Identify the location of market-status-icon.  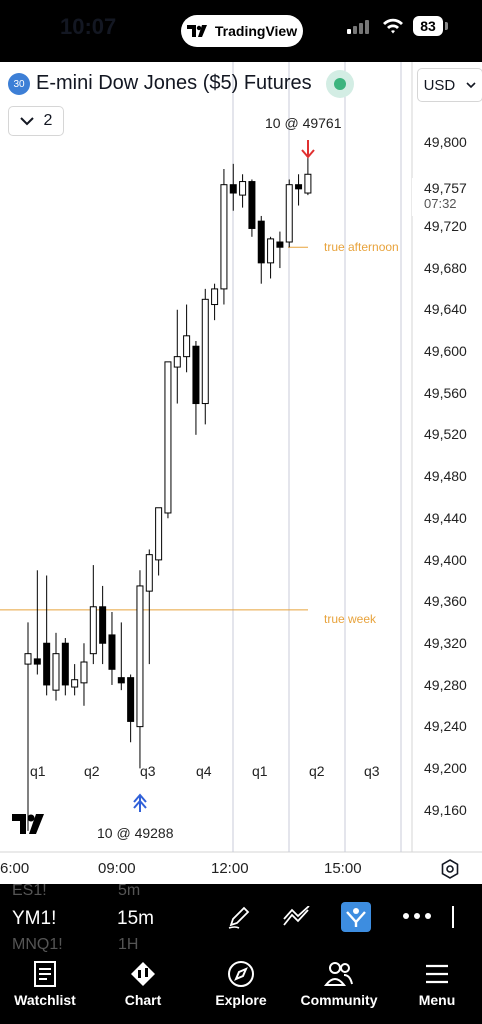
(340, 84).